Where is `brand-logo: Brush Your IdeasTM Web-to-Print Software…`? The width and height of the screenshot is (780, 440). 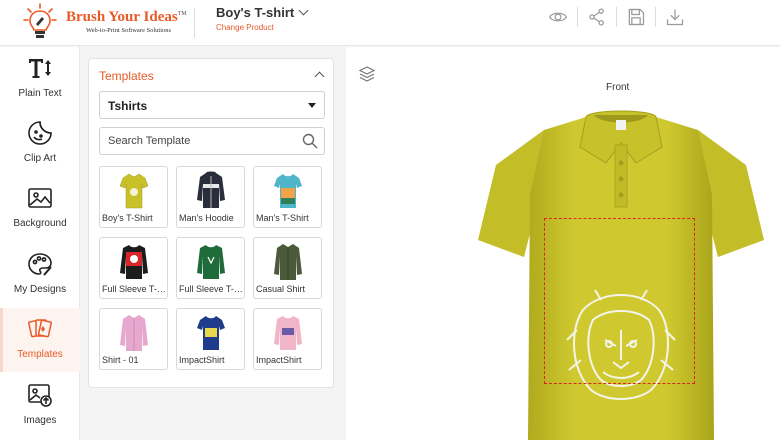 brand-logo: Brush Your IdeasTM Web-to-Print Software… is located at coordinates (105, 23).